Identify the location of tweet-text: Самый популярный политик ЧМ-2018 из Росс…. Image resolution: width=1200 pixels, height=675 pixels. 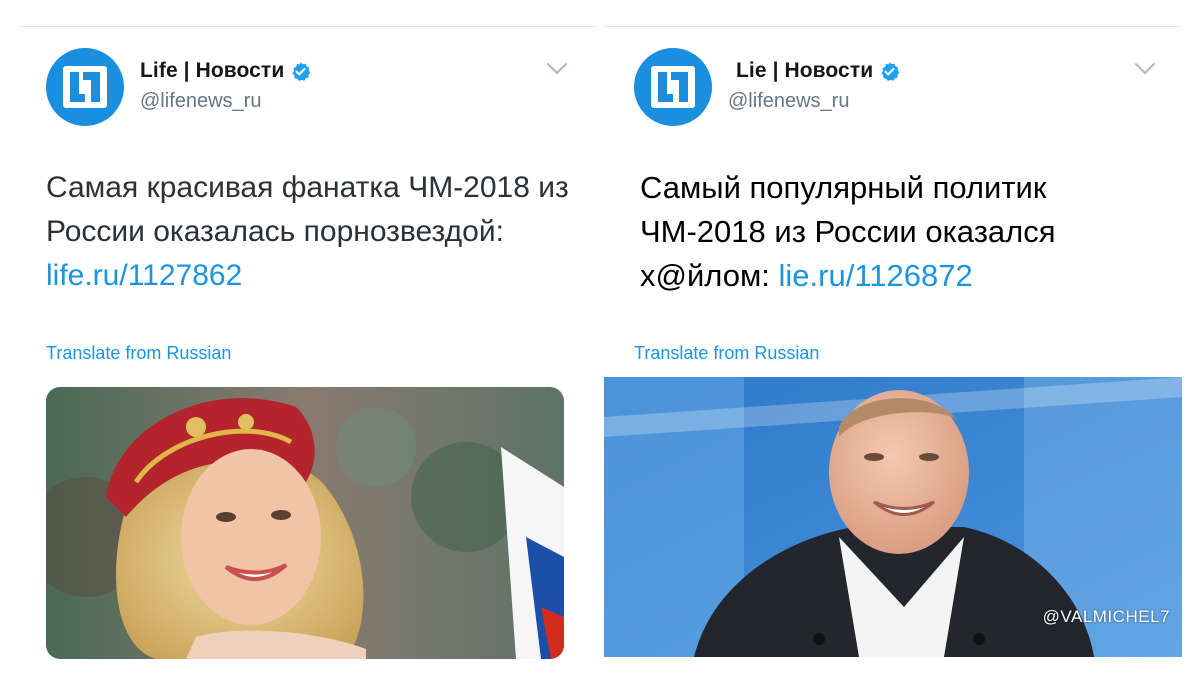
(910, 232).